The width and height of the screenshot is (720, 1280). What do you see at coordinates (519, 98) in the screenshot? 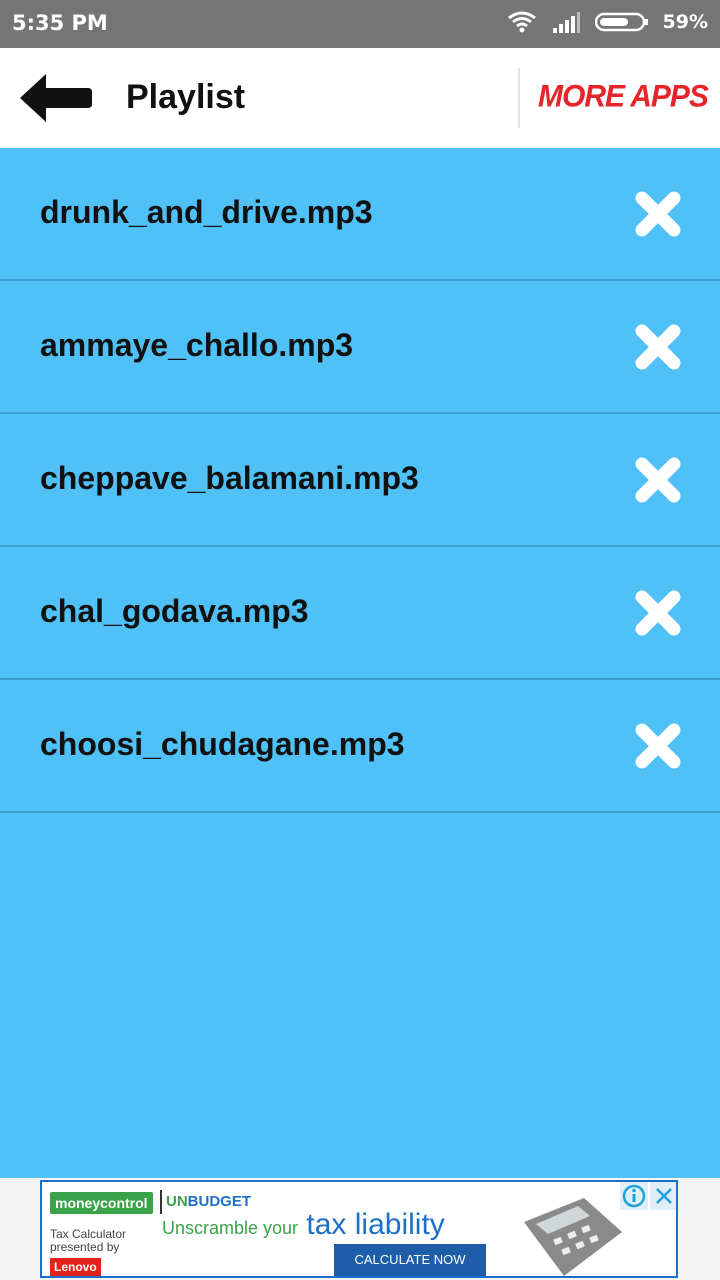
I see `appbar-divider` at bounding box center [519, 98].